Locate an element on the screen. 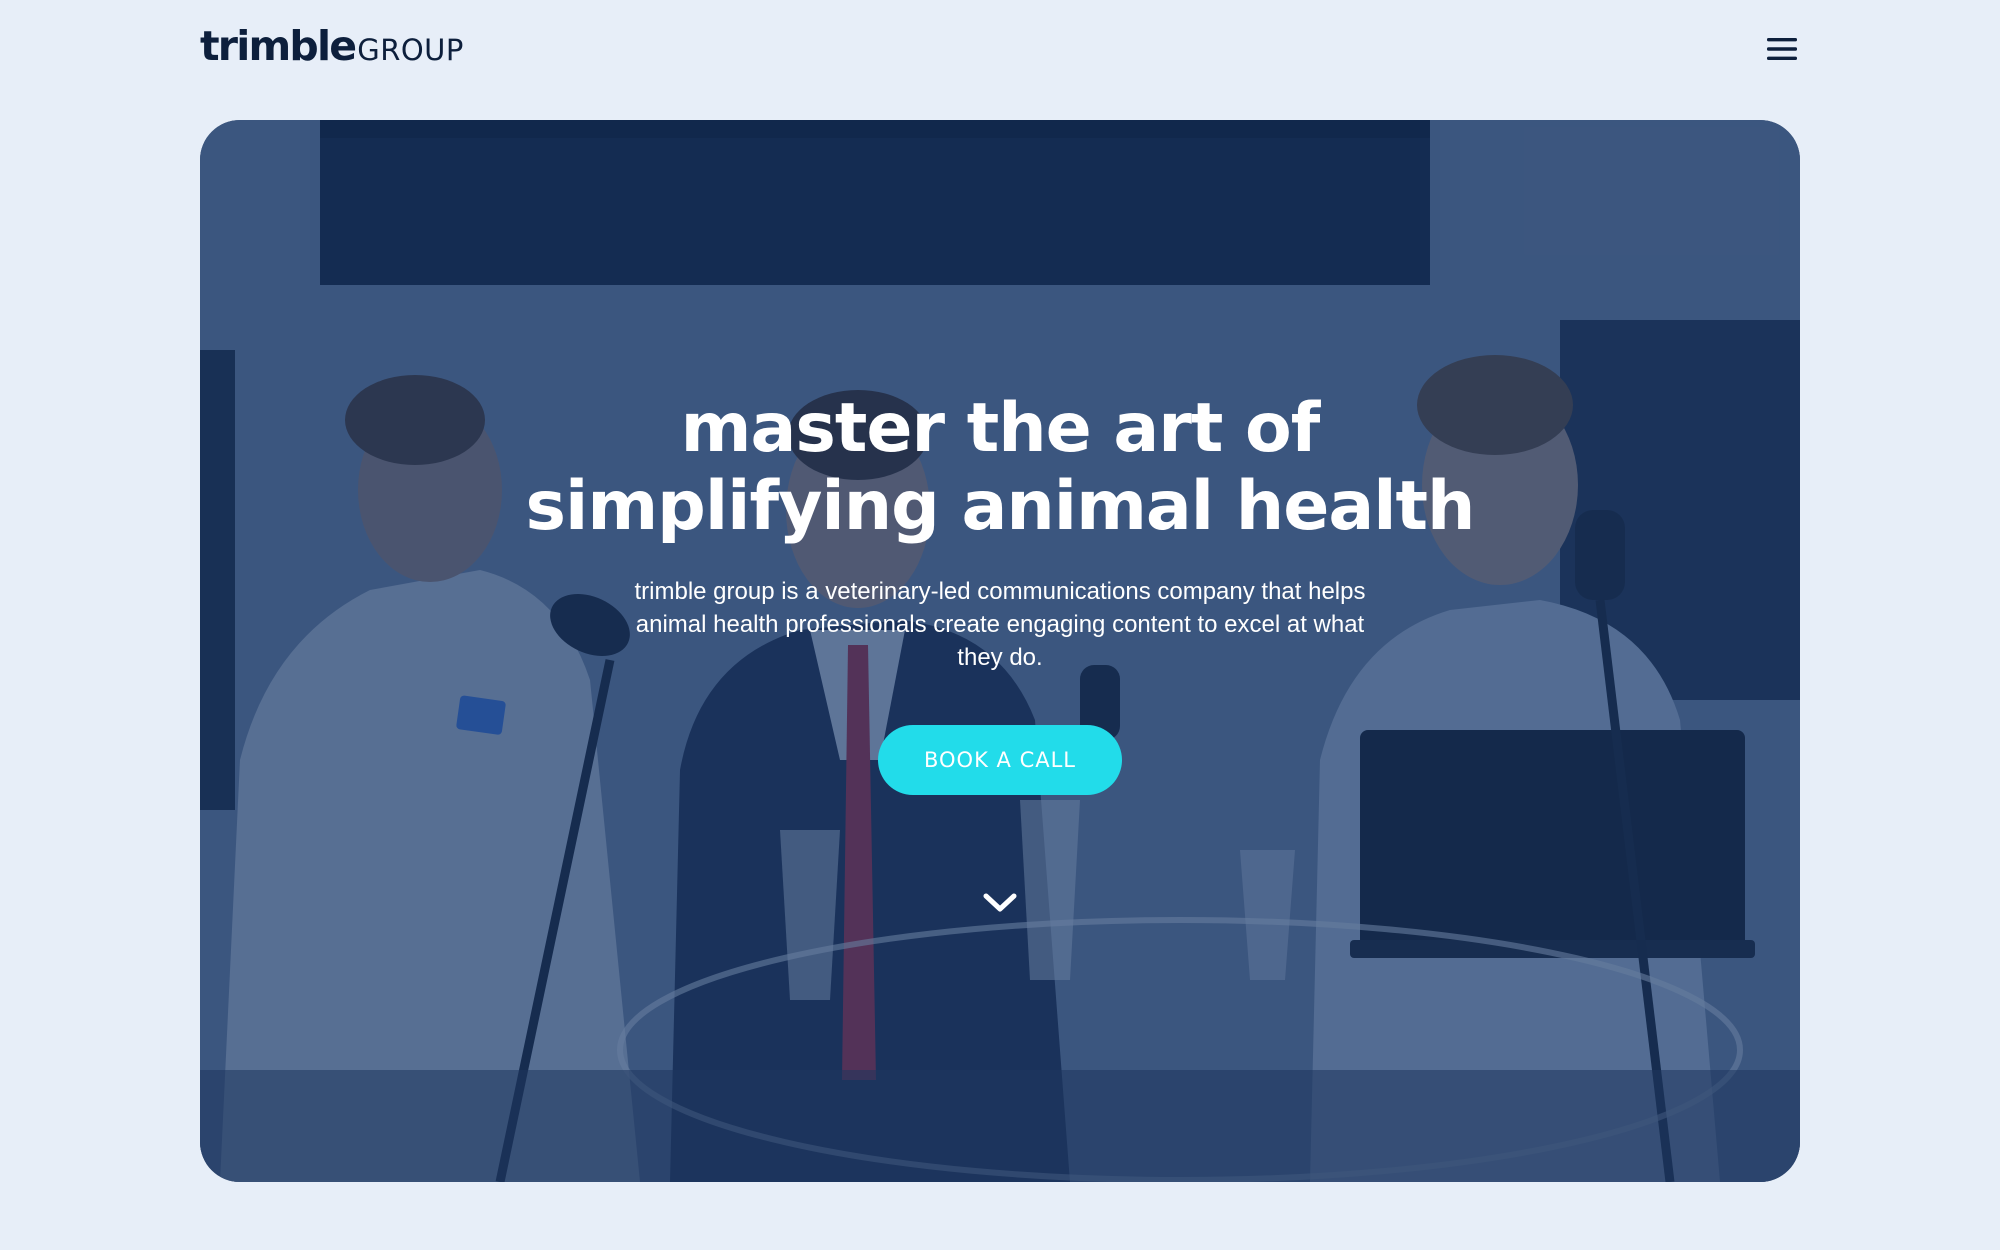 The image size is (2000, 1250). chevron-down-icon is located at coordinates (1000, 902).